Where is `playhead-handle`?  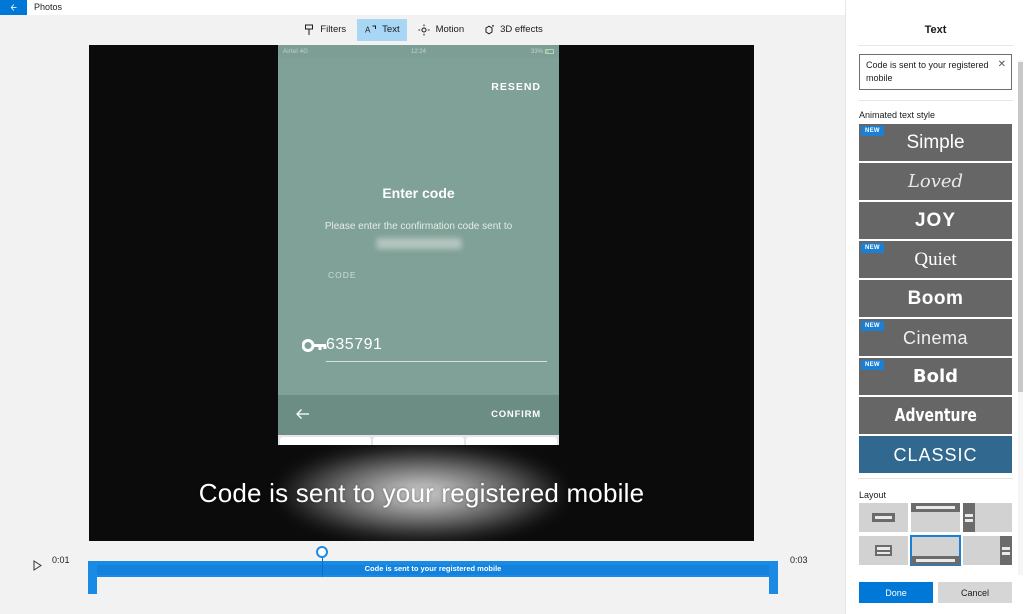 playhead-handle is located at coordinates (322, 552).